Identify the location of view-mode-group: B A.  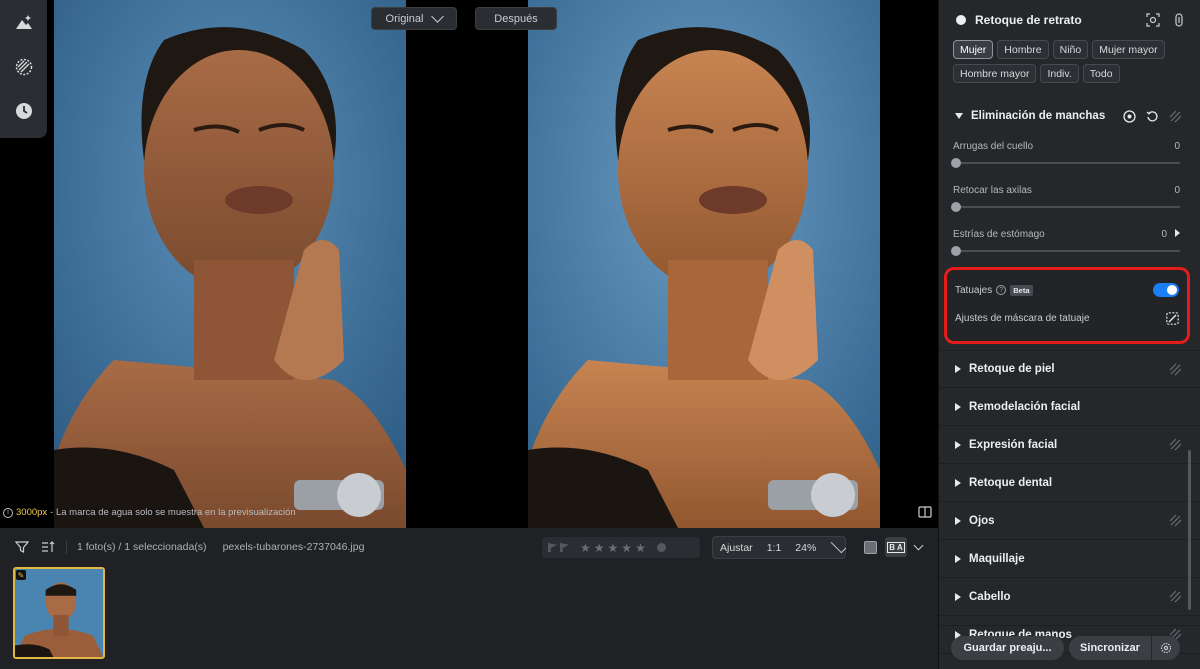
(894, 547).